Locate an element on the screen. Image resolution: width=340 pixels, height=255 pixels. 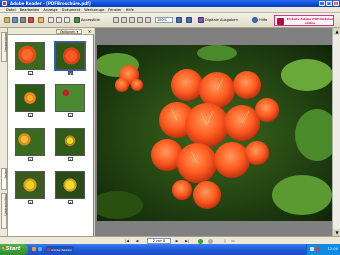
close-panel-icon: × is located at coordinates (89, 31).